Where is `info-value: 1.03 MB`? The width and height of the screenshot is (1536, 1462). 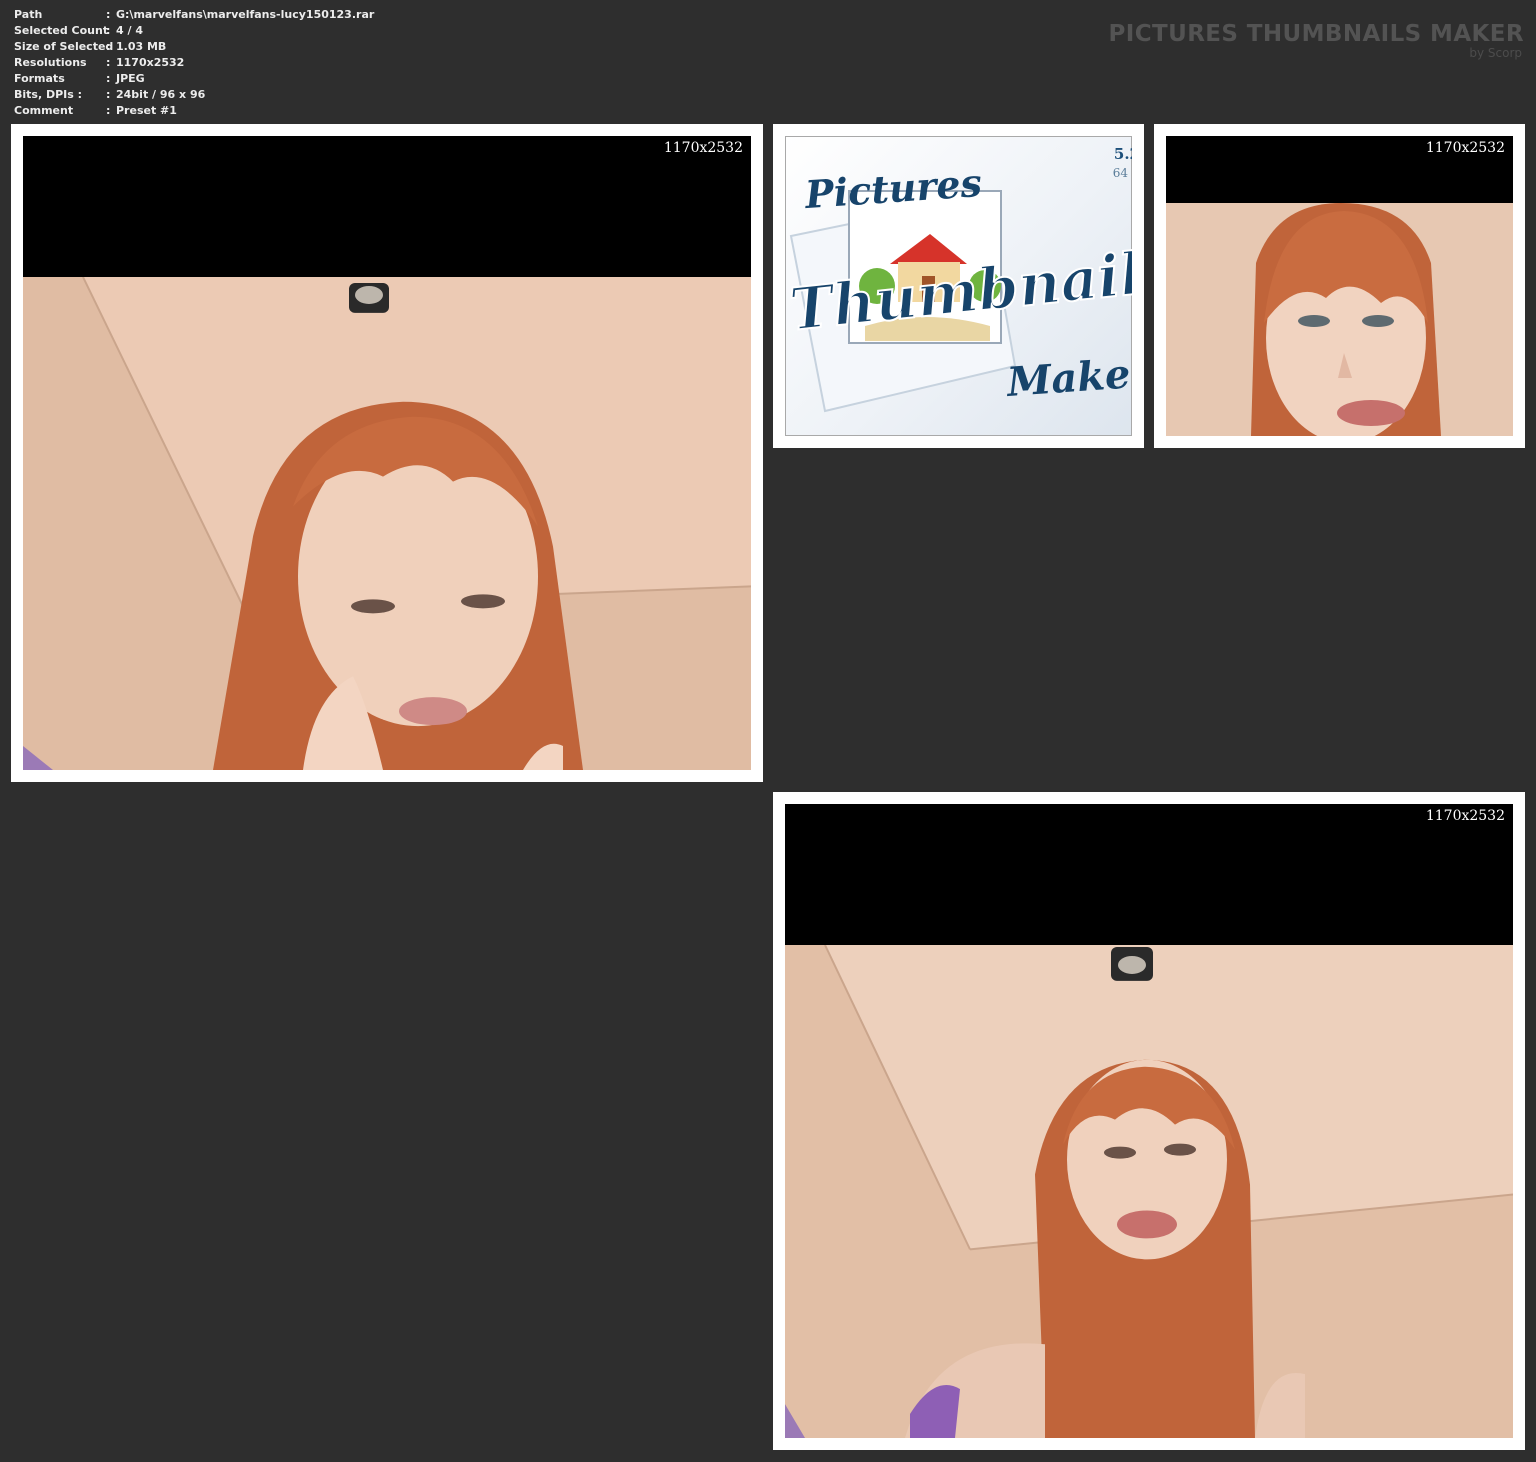 info-value: 1.03 MB is located at coordinates (141, 46).